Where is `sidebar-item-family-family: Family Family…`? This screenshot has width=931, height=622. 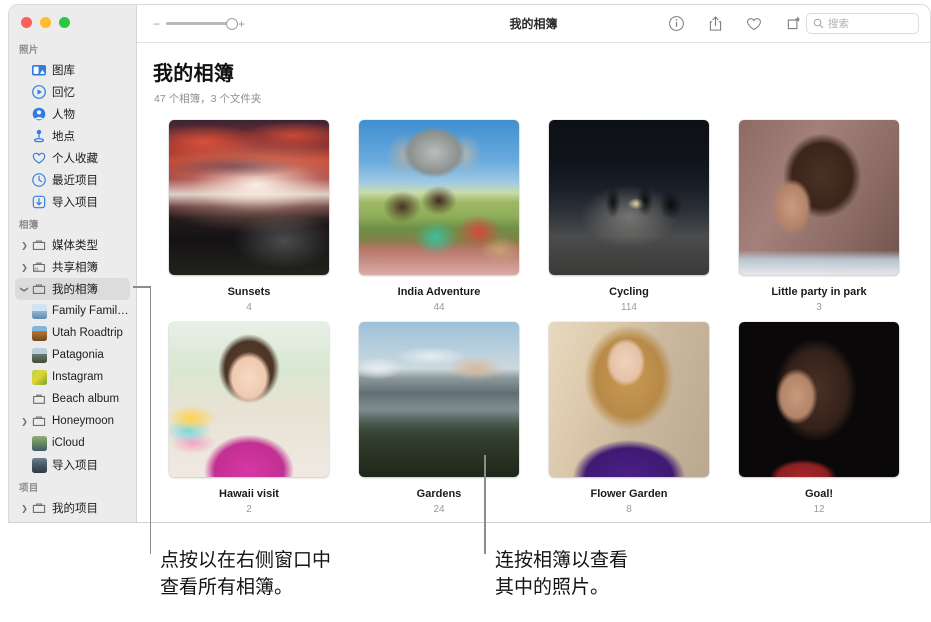
sidebar-item-family-family: Family Family… is located at coordinates (72, 311).